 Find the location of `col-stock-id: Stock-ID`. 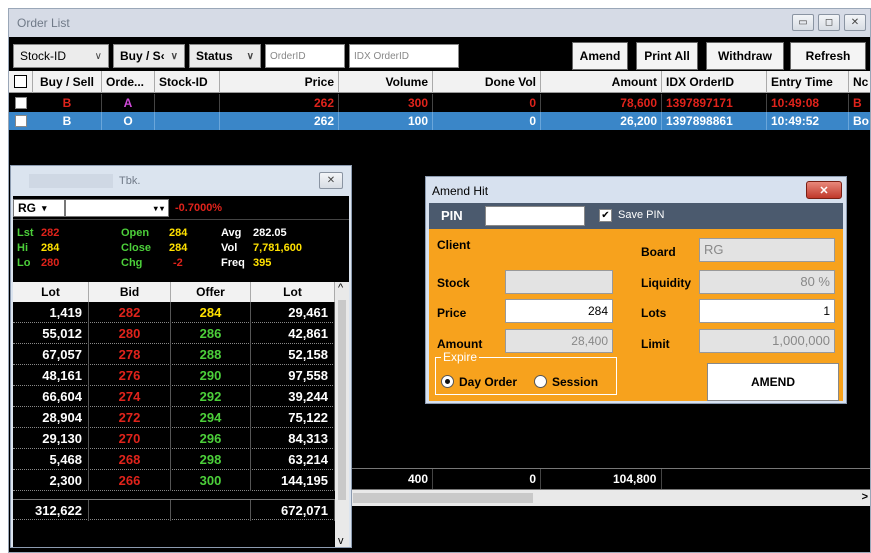

col-stock-id: Stock-ID is located at coordinates (187, 82).